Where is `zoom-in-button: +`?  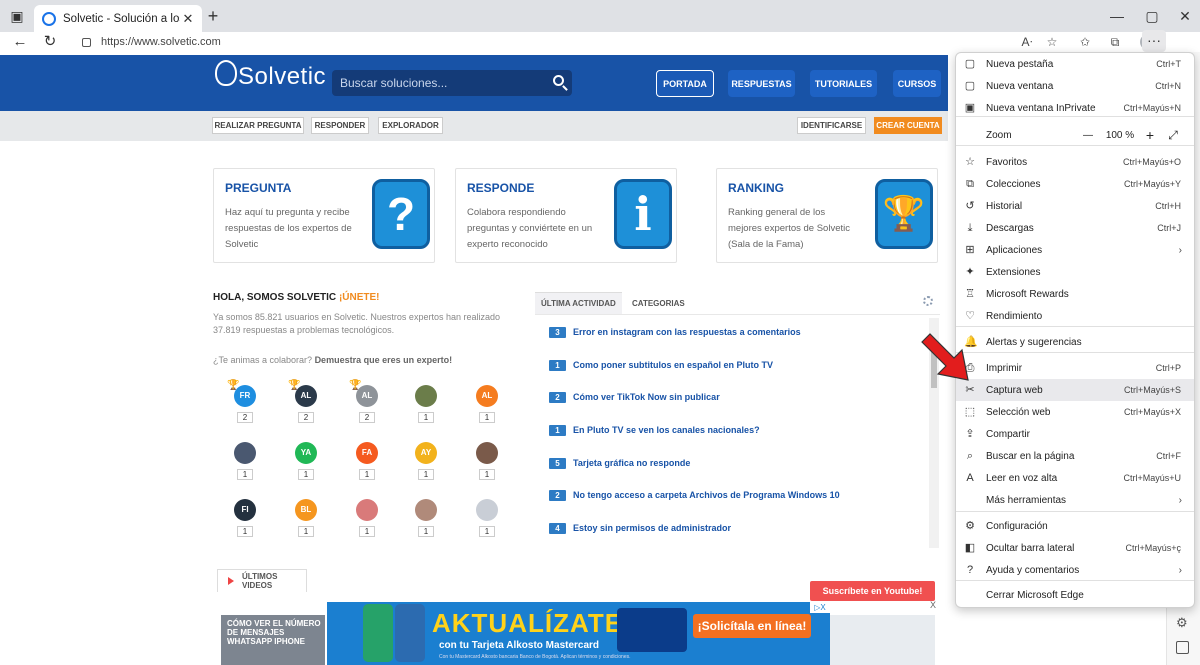
zoom-in-button: + is located at coordinates (1150, 135).